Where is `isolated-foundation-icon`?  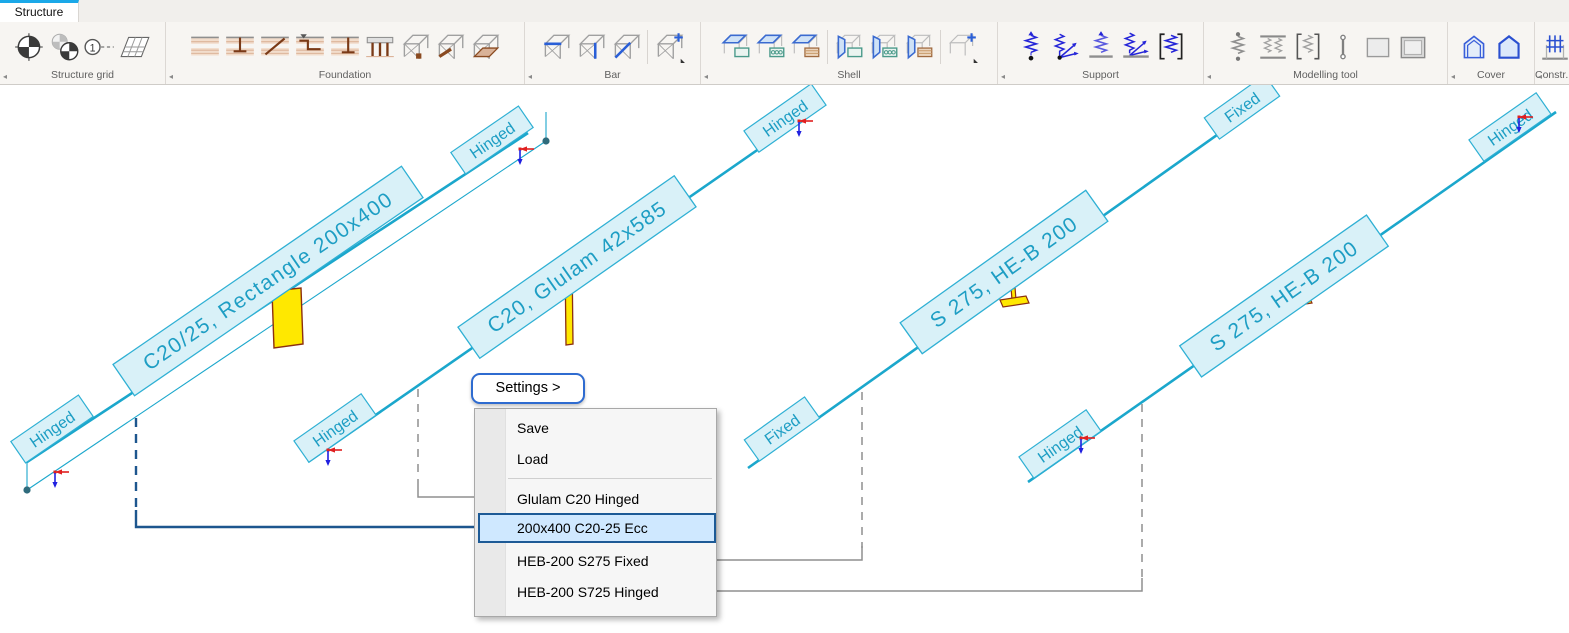
isolated-foundation-icon is located at coordinates (415, 47).